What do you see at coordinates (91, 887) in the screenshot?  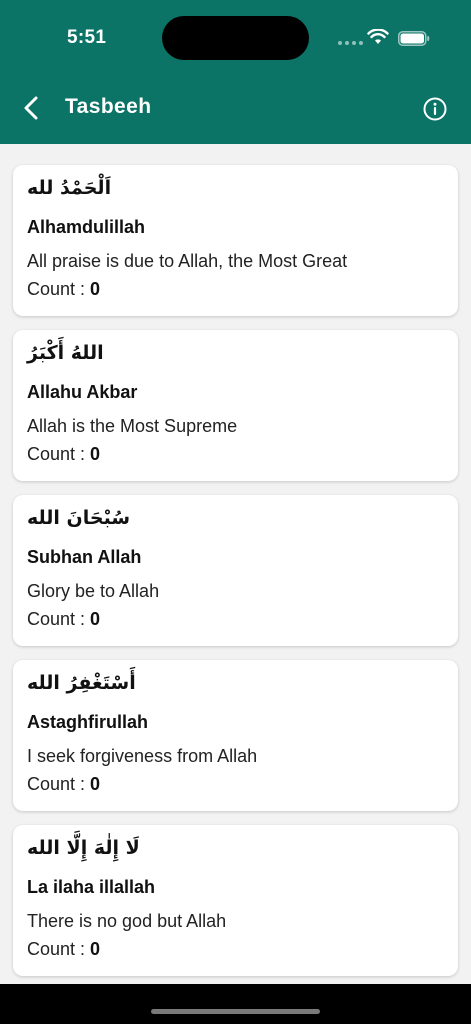 I see `dhikr-name: La ilaha illallah` at bounding box center [91, 887].